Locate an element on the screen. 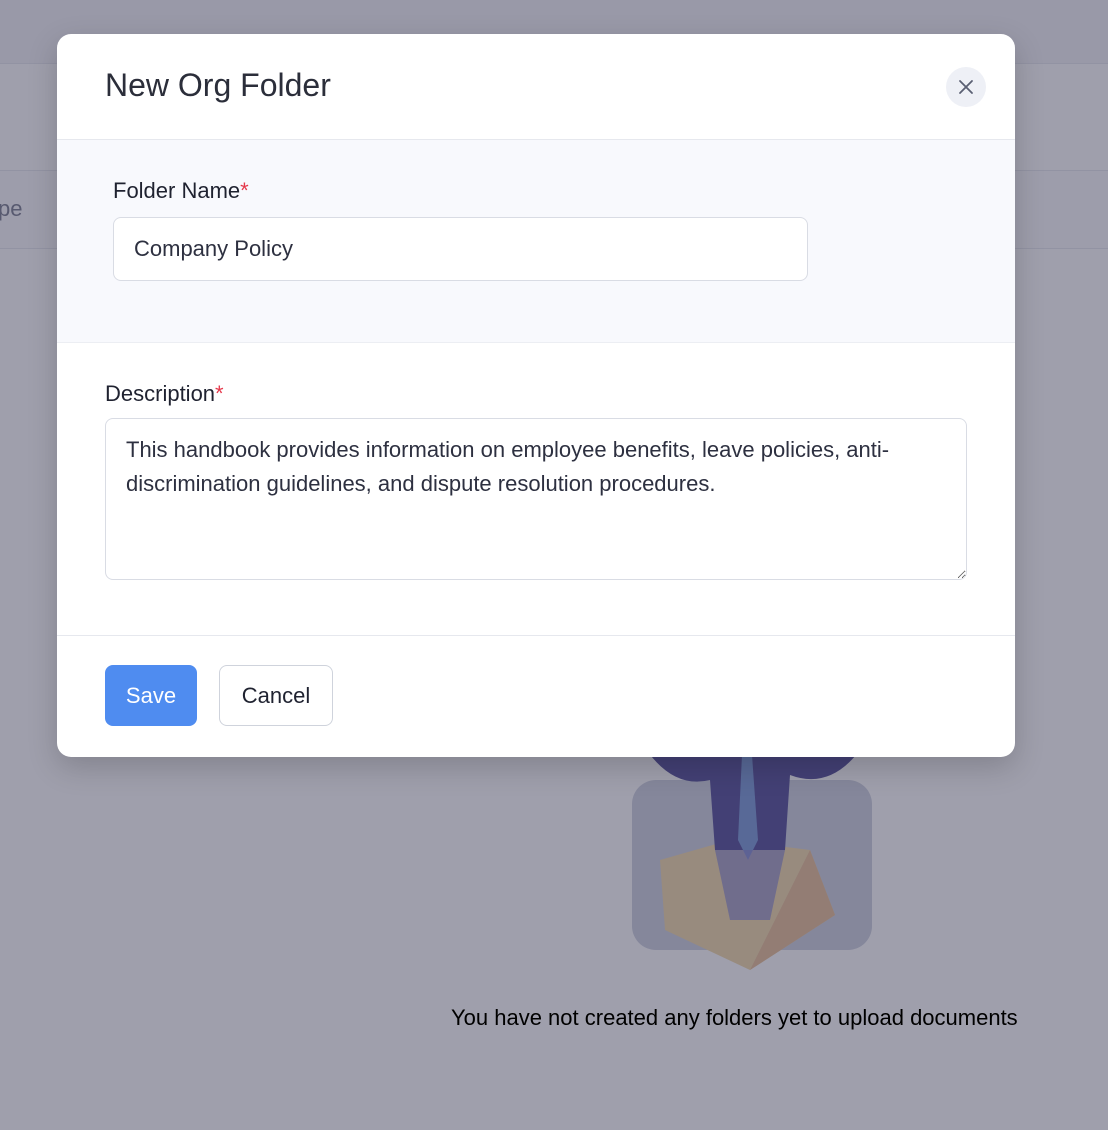 The image size is (1108, 1130). modal-header: New Org Folder is located at coordinates (536, 87).